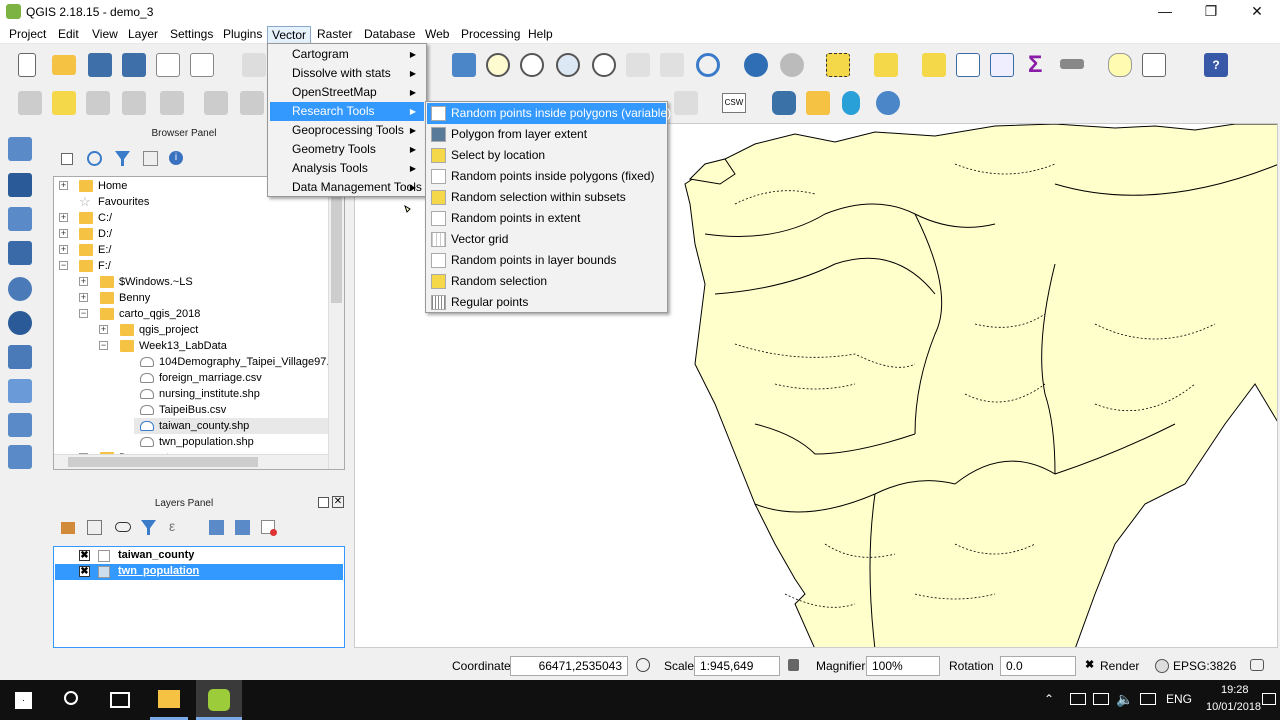 The image size is (1280, 720). Describe the element at coordinates (27, 35) in the screenshot. I see `menu-project: Project` at that location.